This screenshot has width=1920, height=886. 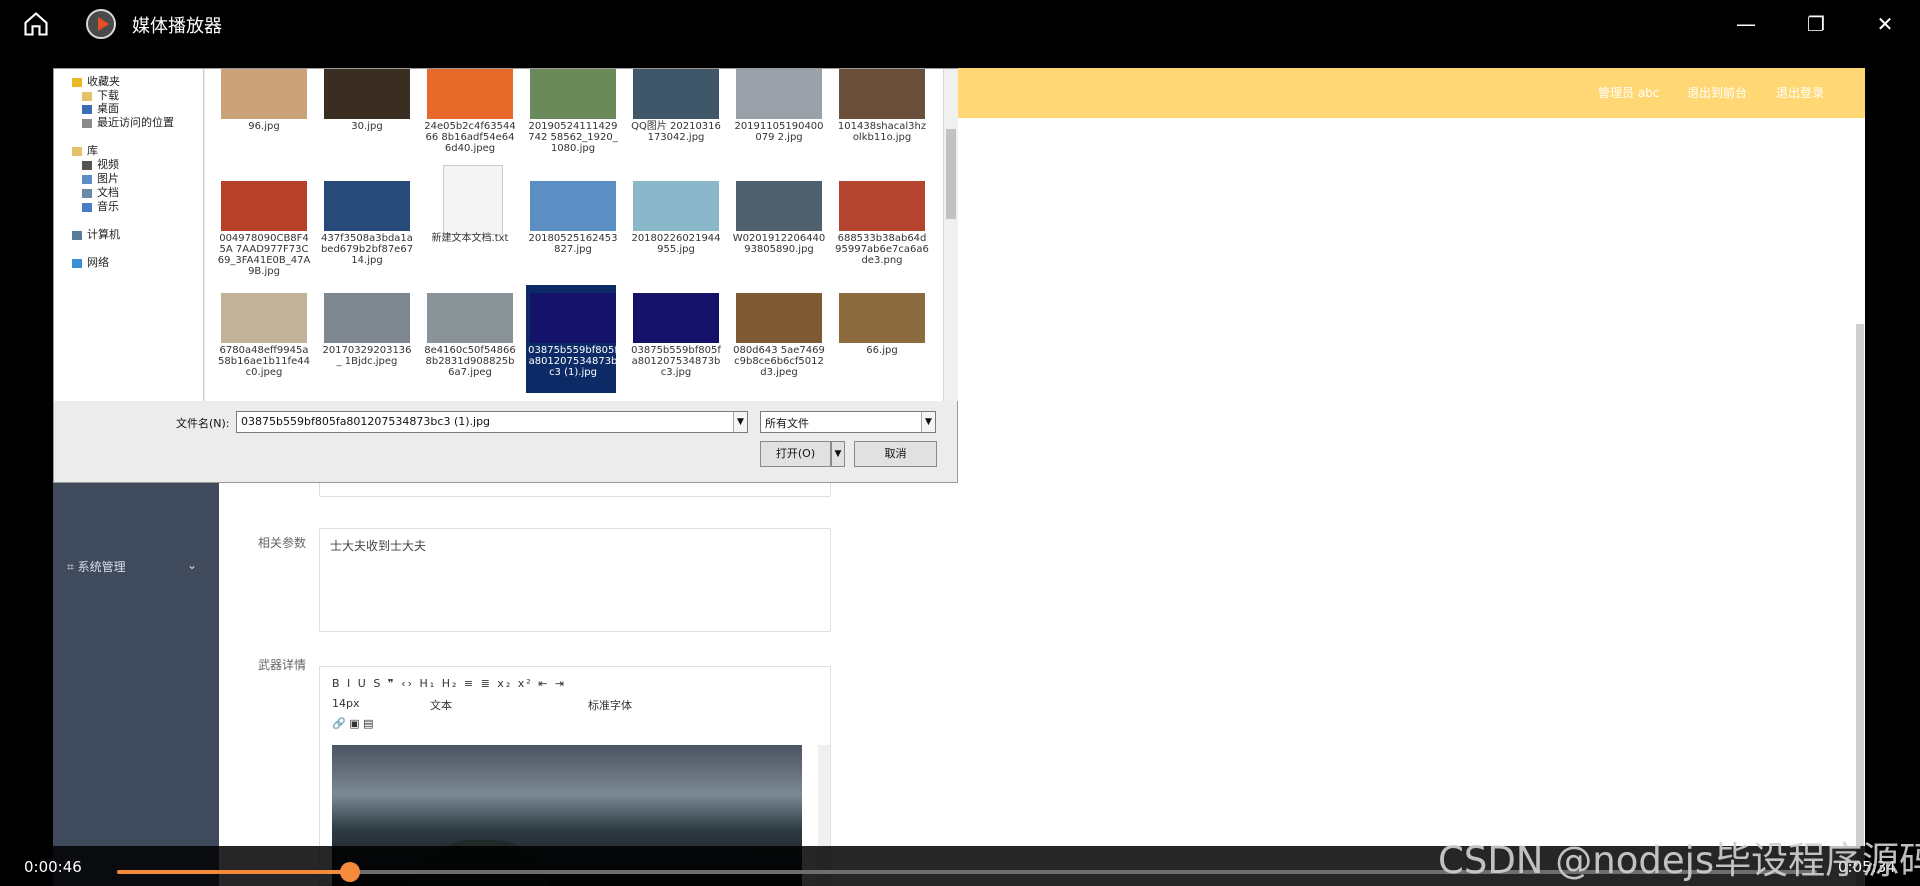 I want to click on file-item: QQ图片 20210316173042.jpg, so click(x=675, y=119).